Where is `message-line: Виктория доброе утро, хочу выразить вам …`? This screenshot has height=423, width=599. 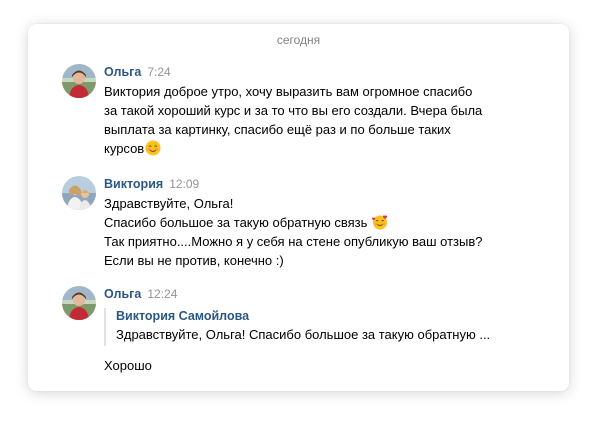
message-line: Виктория доброе утро, хочу выразить вам … is located at coordinates (288, 91).